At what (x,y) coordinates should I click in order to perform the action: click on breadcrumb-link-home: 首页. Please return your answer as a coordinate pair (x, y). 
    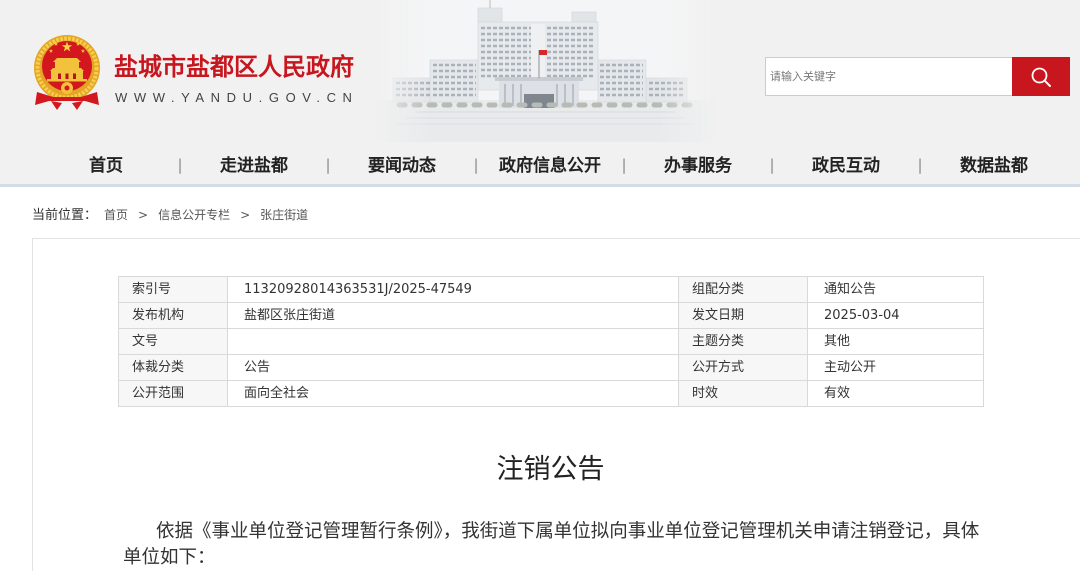
    Looking at the image, I should click on (116, 215).